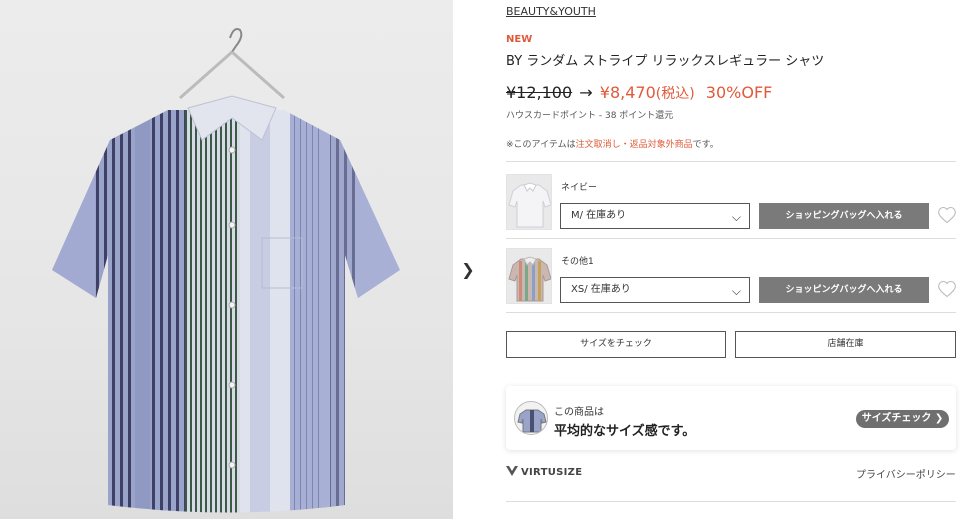 The width and height of the screenshot is (976, 519). I want to click on virtusize-v-icon, so click(512, 471).